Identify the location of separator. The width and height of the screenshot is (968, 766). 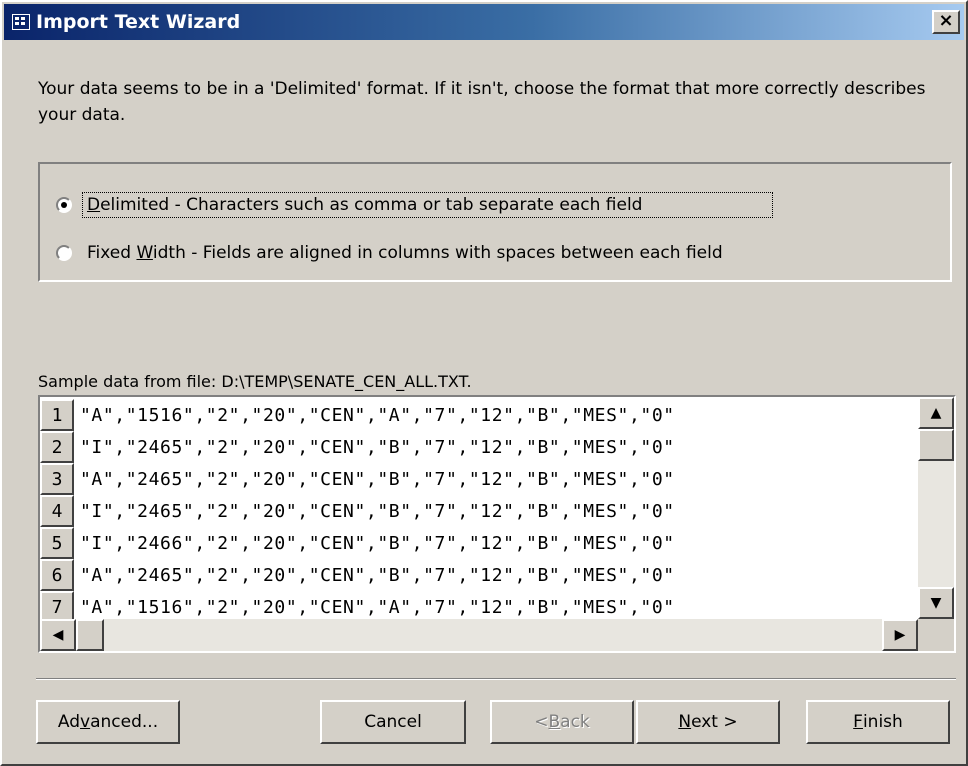
(496, 679).